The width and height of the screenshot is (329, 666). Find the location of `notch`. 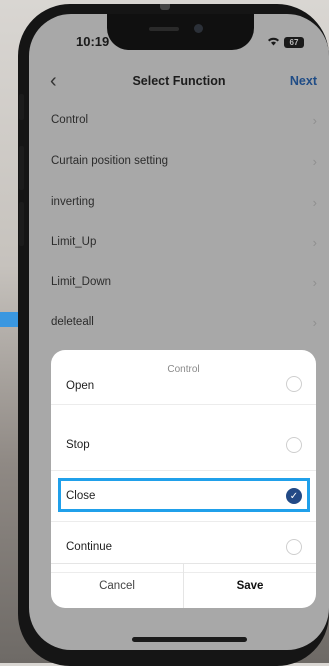

notch is located at coordinates (180, 32).